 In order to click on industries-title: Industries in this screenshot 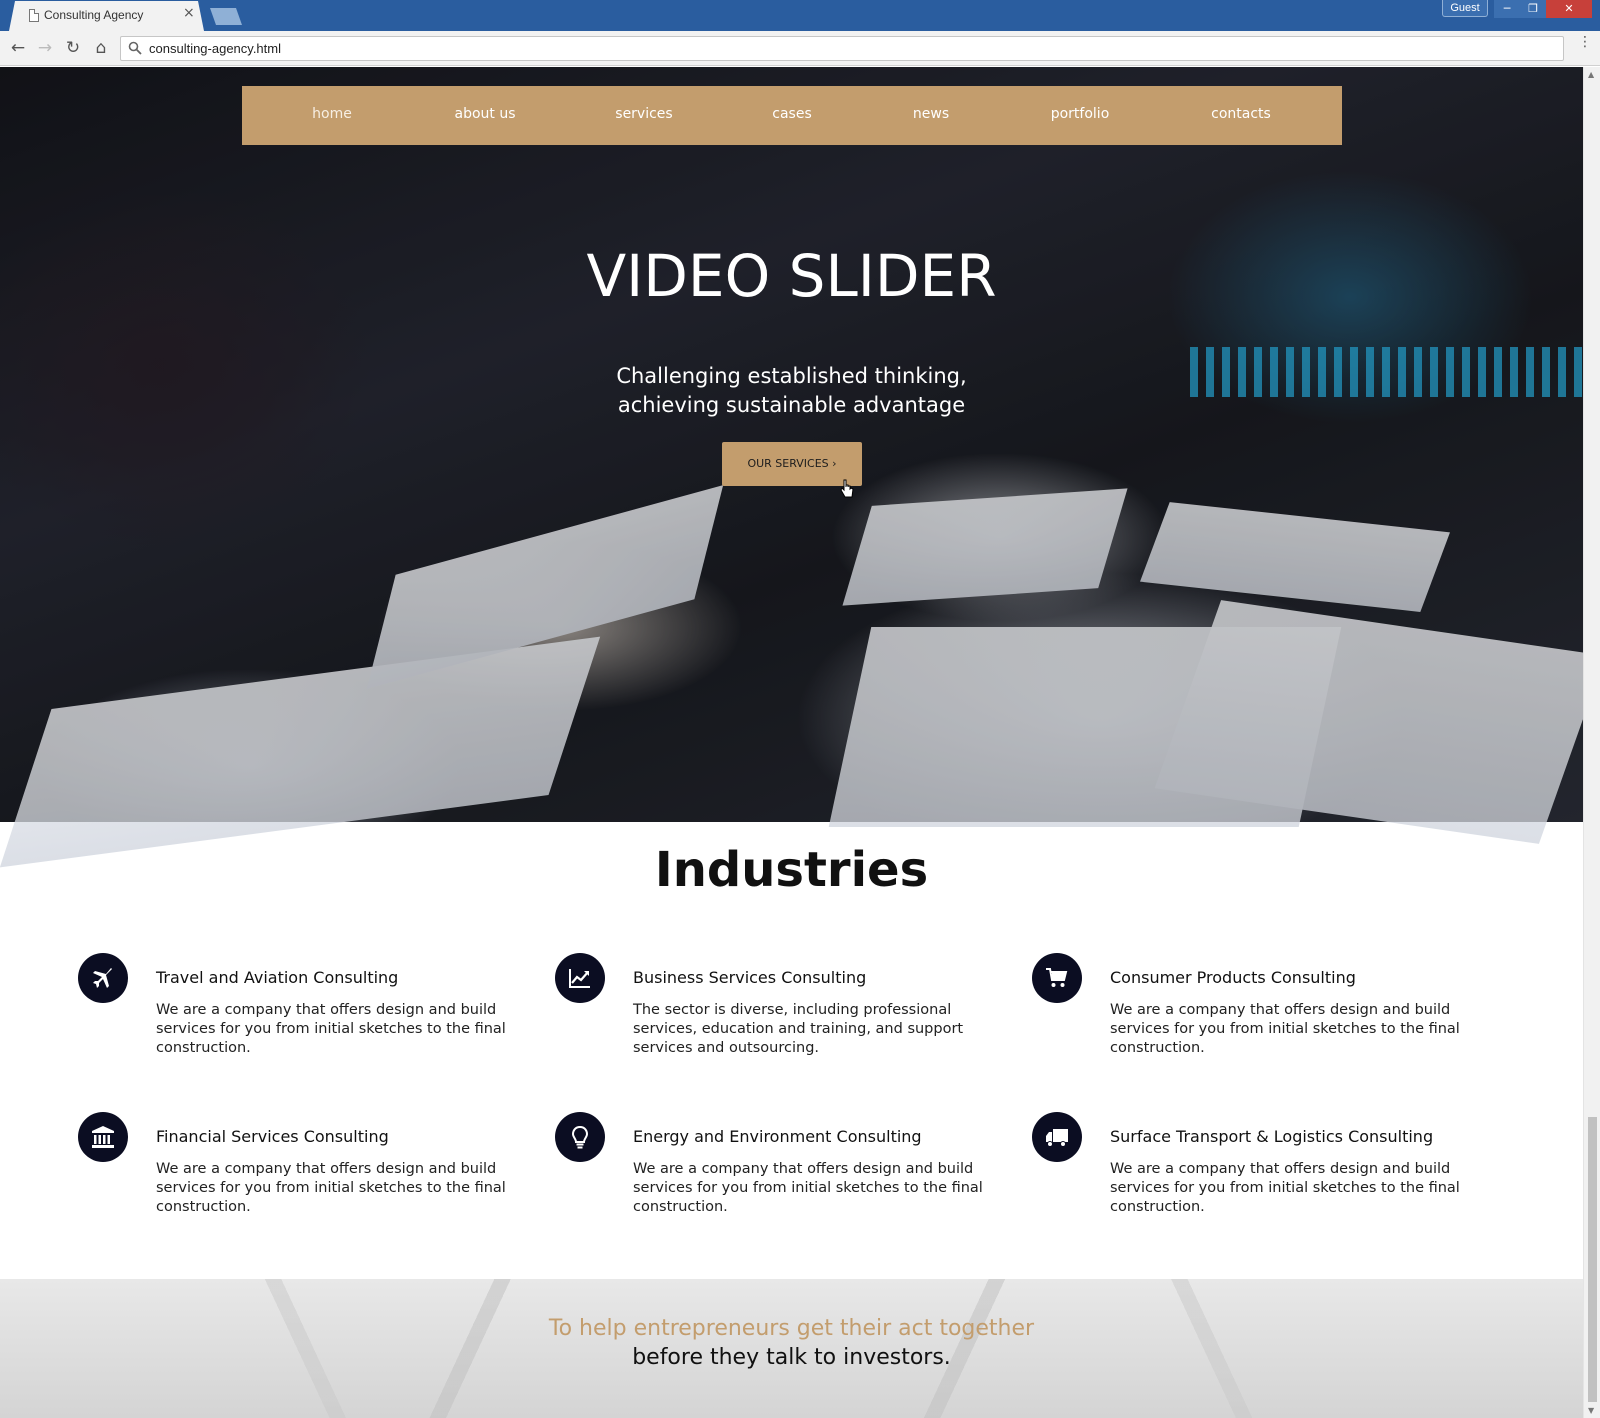, I will do `click(791, 870)`.